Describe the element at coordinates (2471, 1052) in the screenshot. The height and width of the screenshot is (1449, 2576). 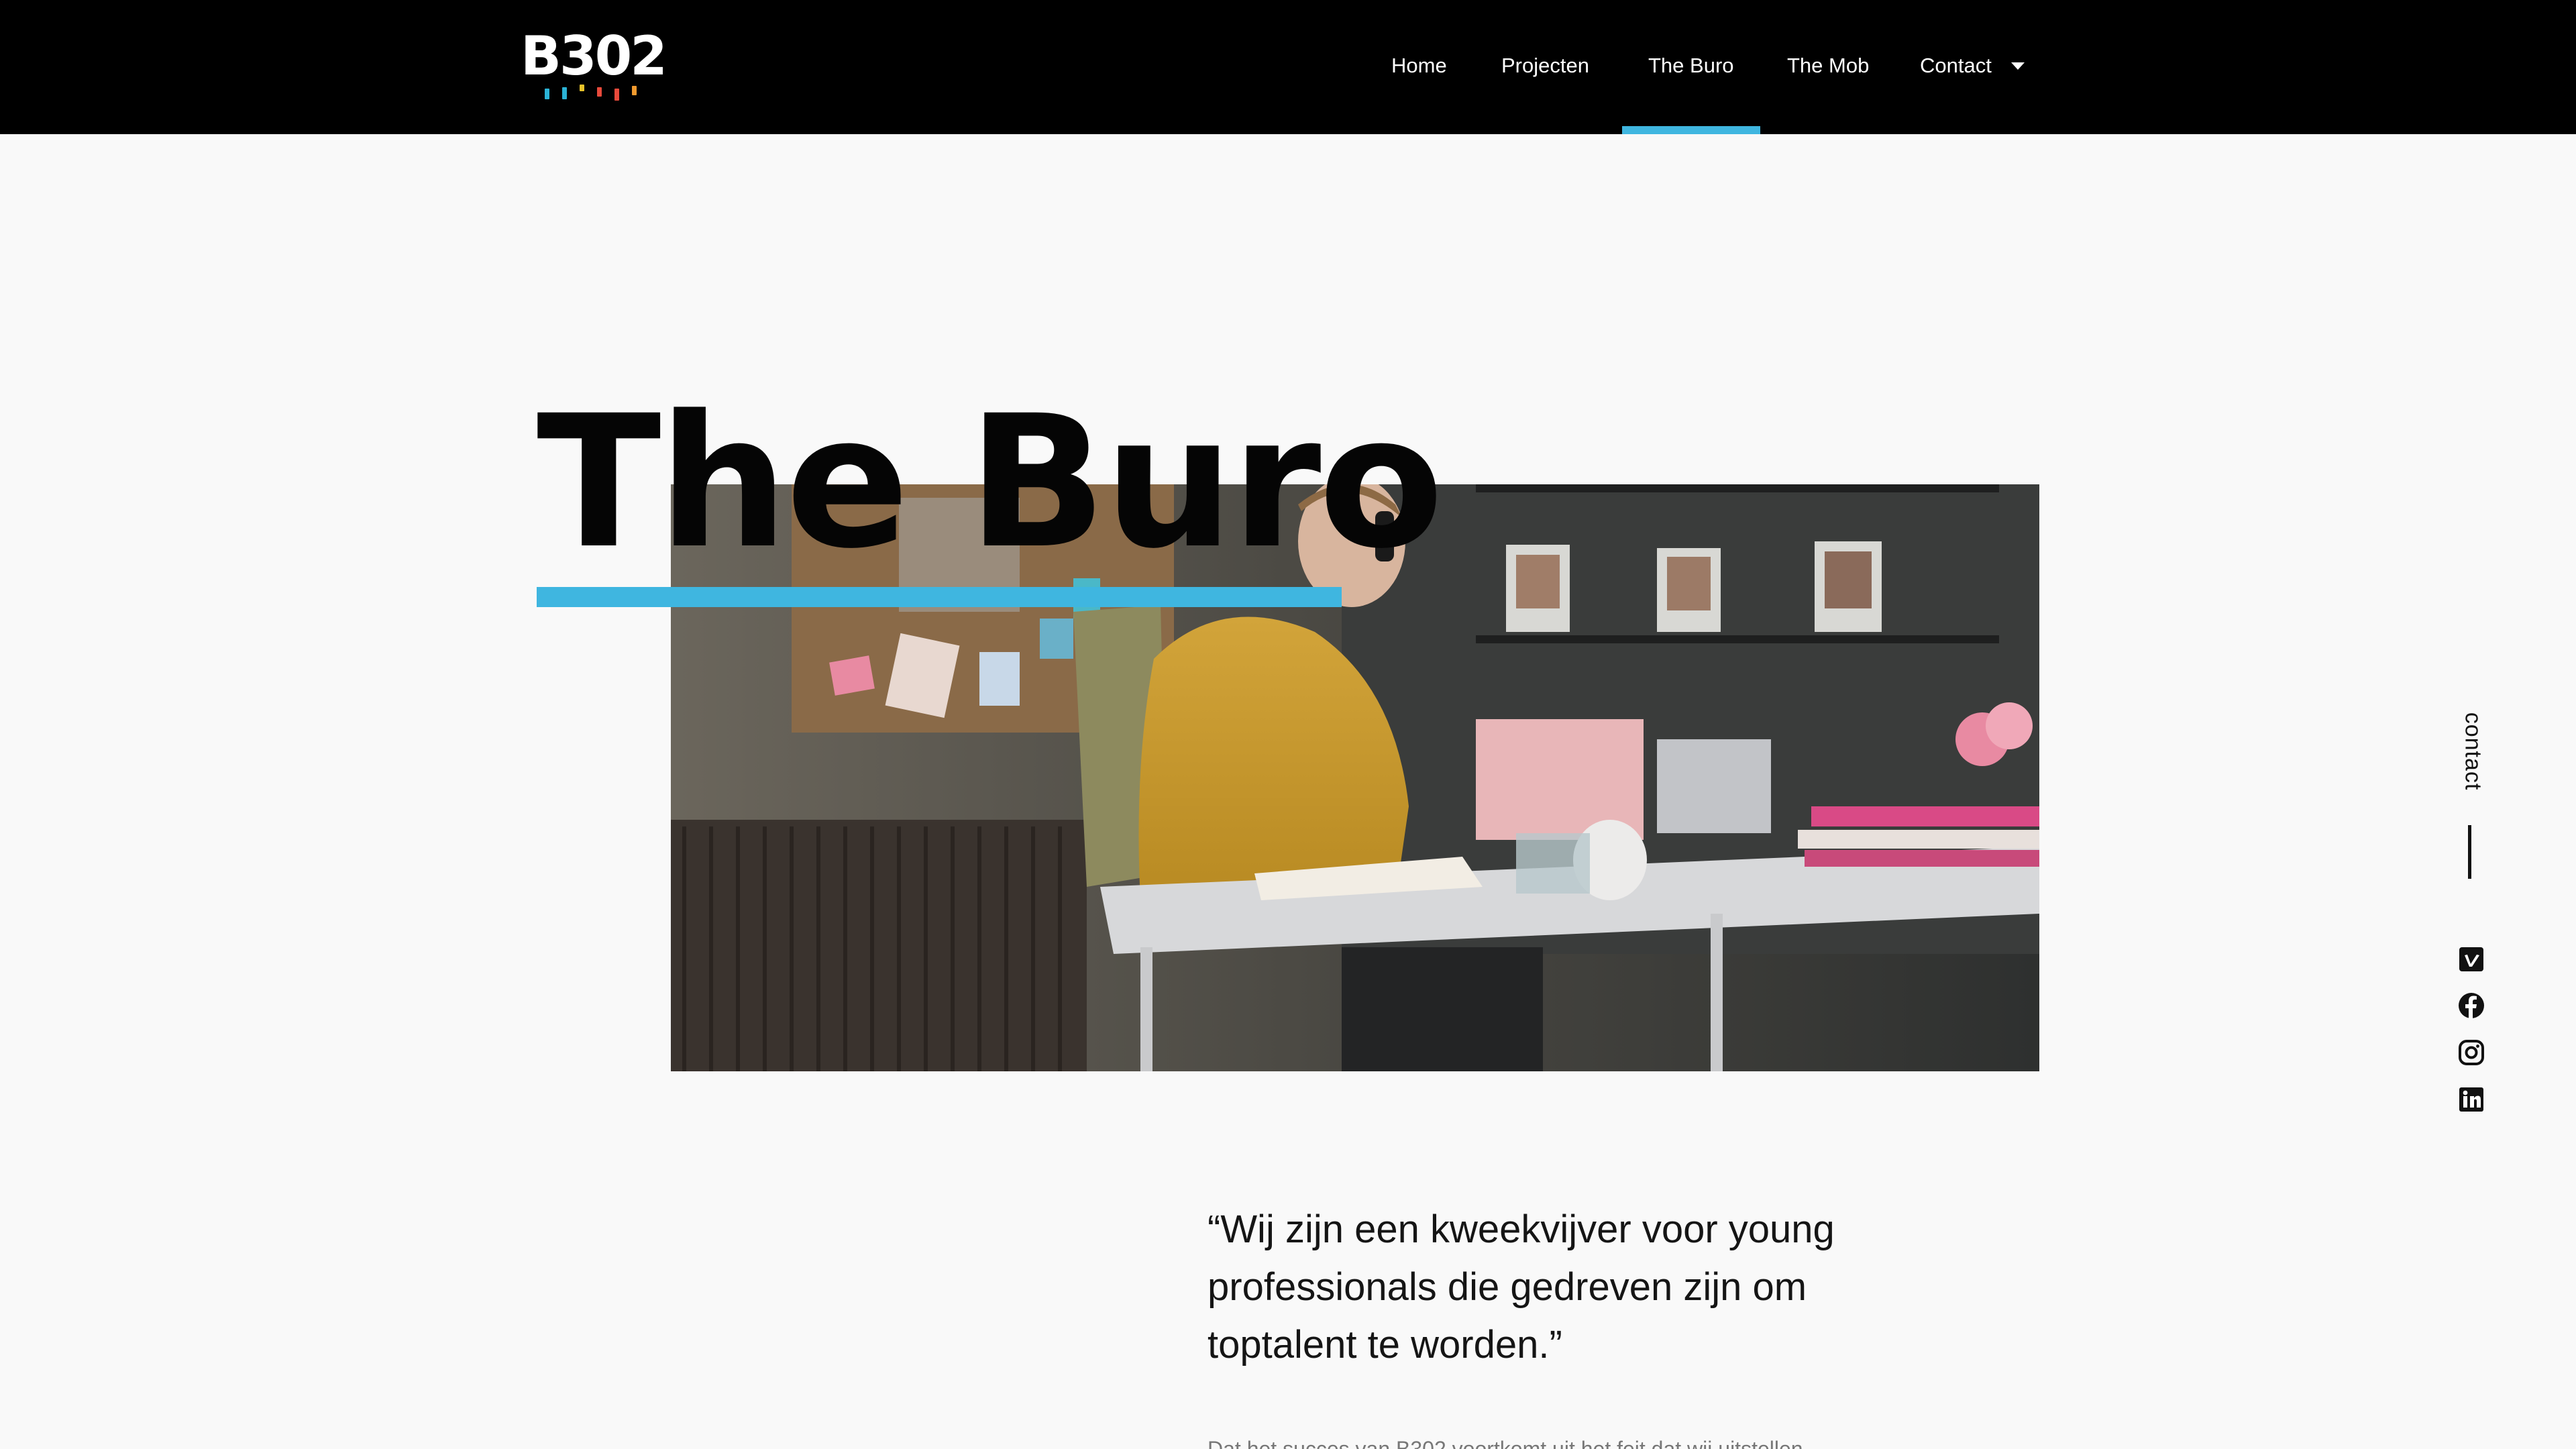
I see `instagram-icon` at that location.